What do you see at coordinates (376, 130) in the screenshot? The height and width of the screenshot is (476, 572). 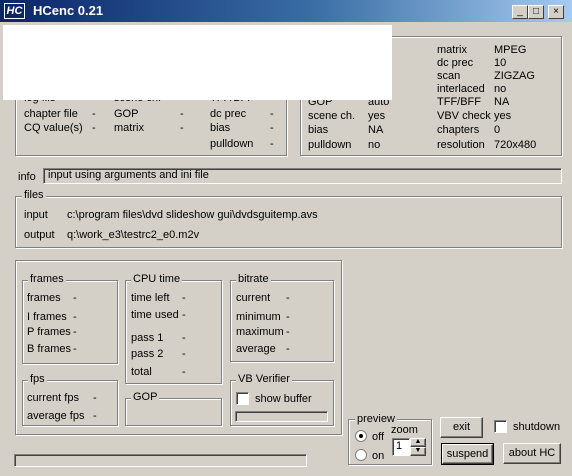 I see `bias-mode-value: NA` at bounding box center [376, 130].